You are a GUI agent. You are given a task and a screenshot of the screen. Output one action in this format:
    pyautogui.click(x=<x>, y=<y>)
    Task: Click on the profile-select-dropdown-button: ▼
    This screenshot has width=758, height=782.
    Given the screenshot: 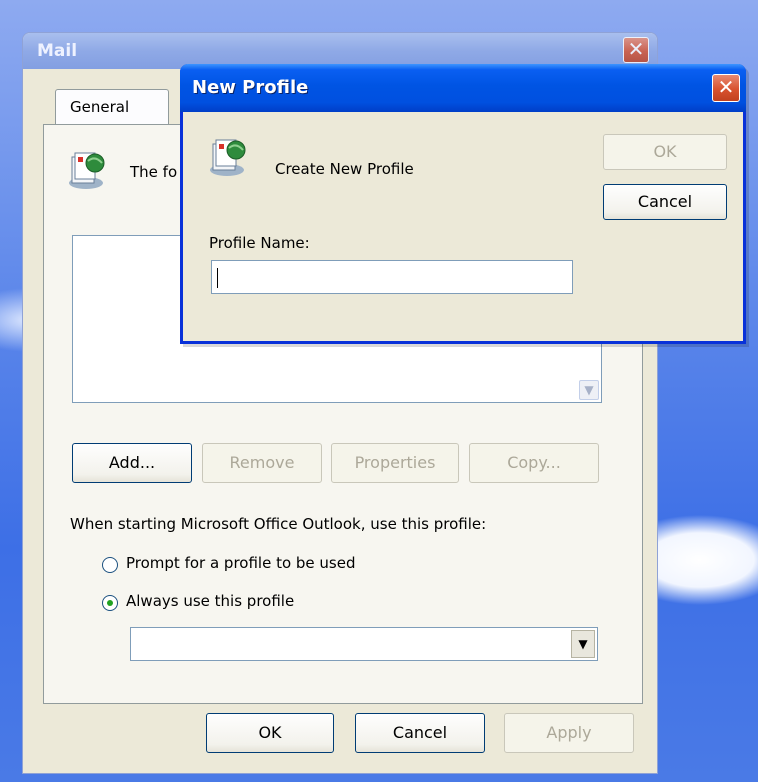 What is the action you would take?
    pyautogui.click(x=583, y=644)
    